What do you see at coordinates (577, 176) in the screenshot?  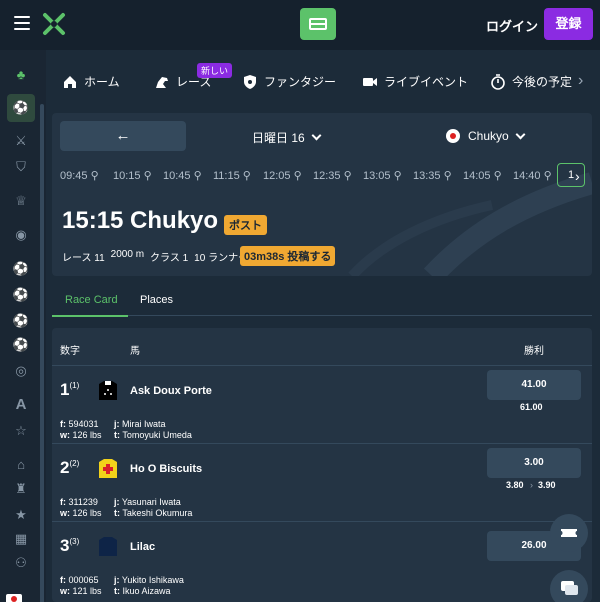 I see `times-scroll-right-icon: ›` at bounding box center [577, 176].